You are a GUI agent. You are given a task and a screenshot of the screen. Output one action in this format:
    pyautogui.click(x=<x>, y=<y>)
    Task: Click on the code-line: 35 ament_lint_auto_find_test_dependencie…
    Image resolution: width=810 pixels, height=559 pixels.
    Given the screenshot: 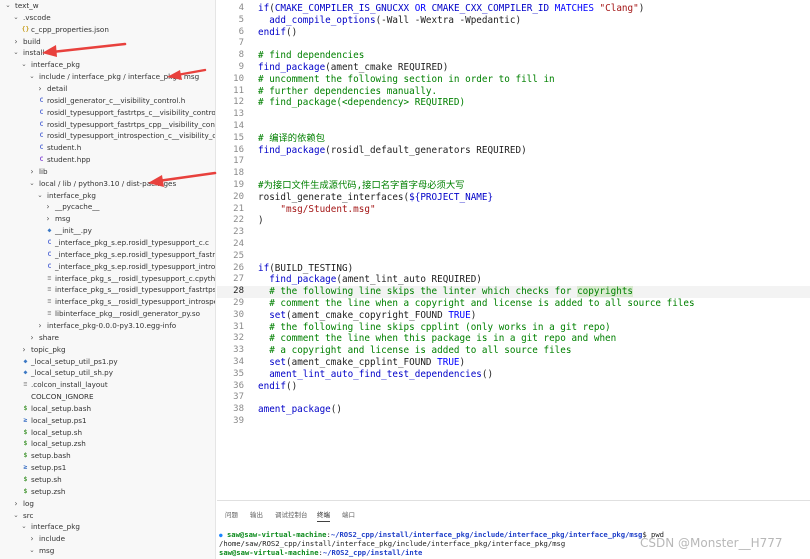 What is the action you would take?
    pyautogui.click(x=513, y=375)
    